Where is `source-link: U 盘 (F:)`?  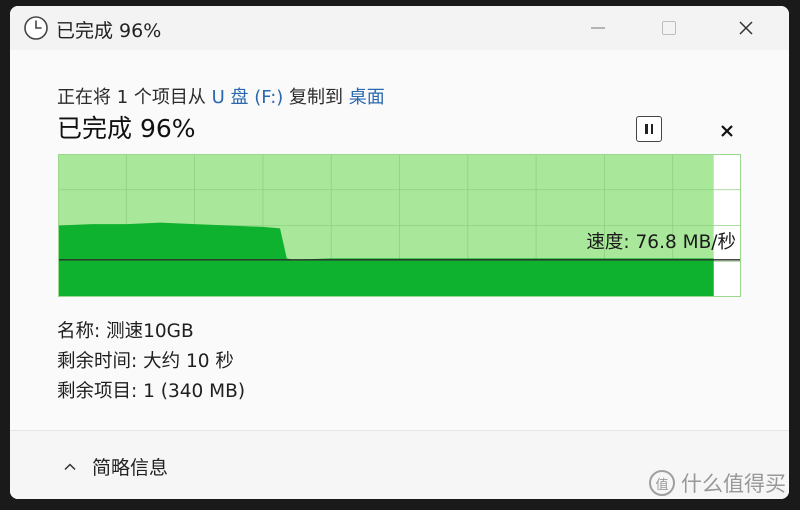 source-link: U 盘 (F:) is located at coordinates (248, 97).